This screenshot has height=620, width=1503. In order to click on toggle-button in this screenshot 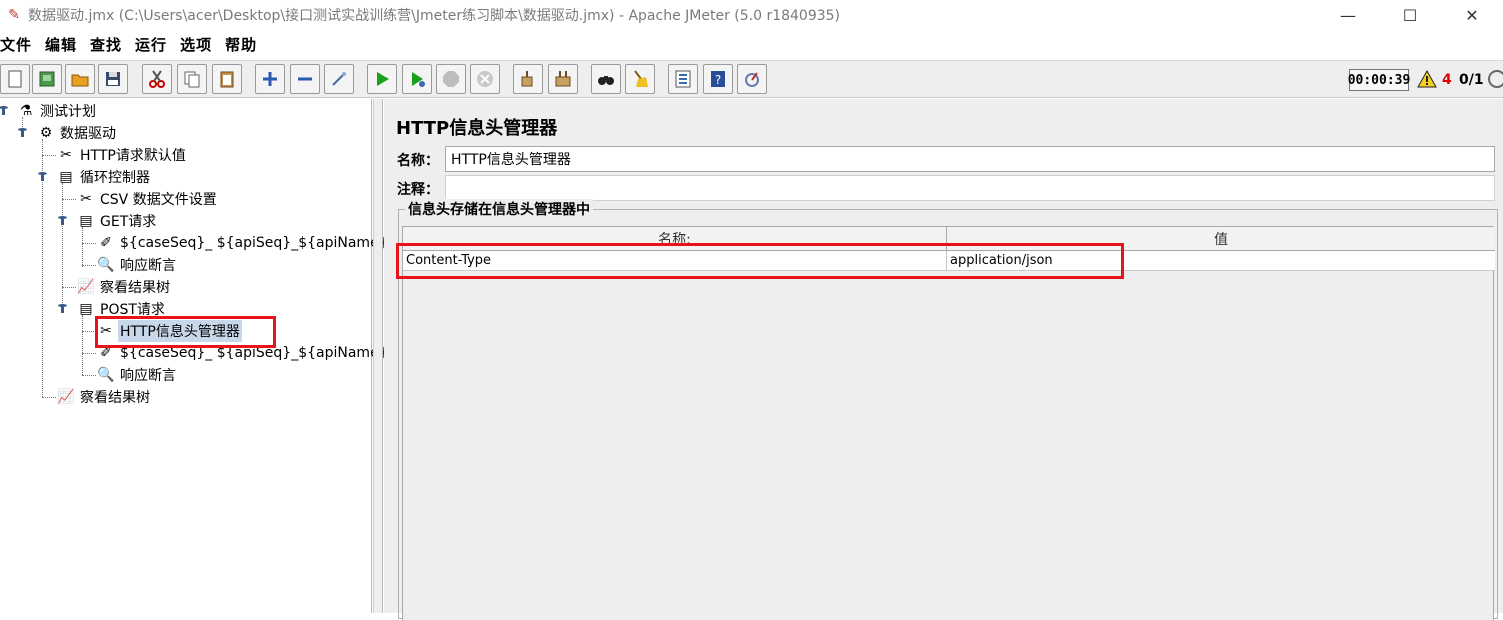, I will do `click(339, 79)`.